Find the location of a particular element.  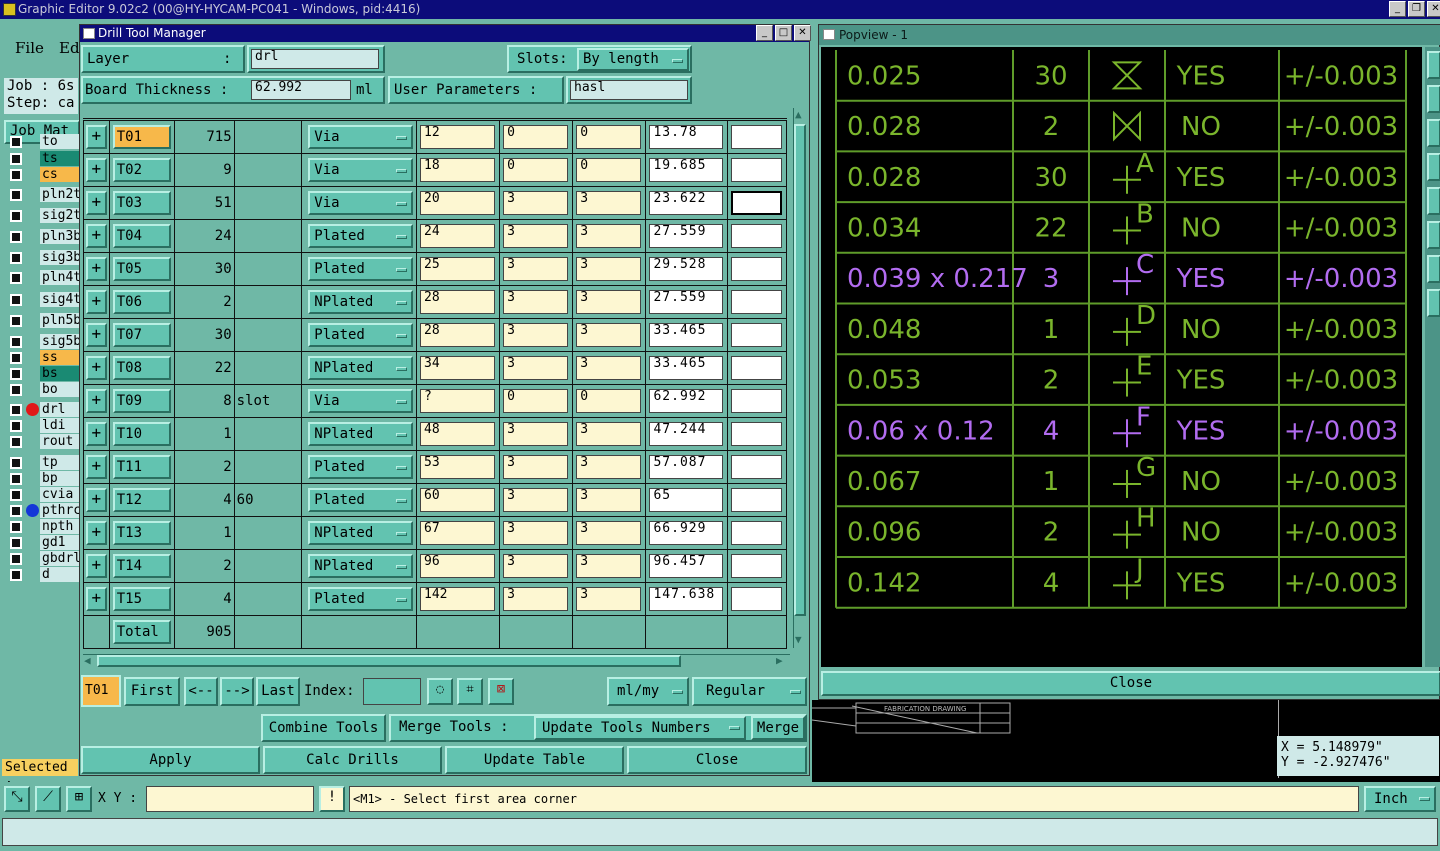

drill-size-input: 48 is located at coordinates (458, 434).